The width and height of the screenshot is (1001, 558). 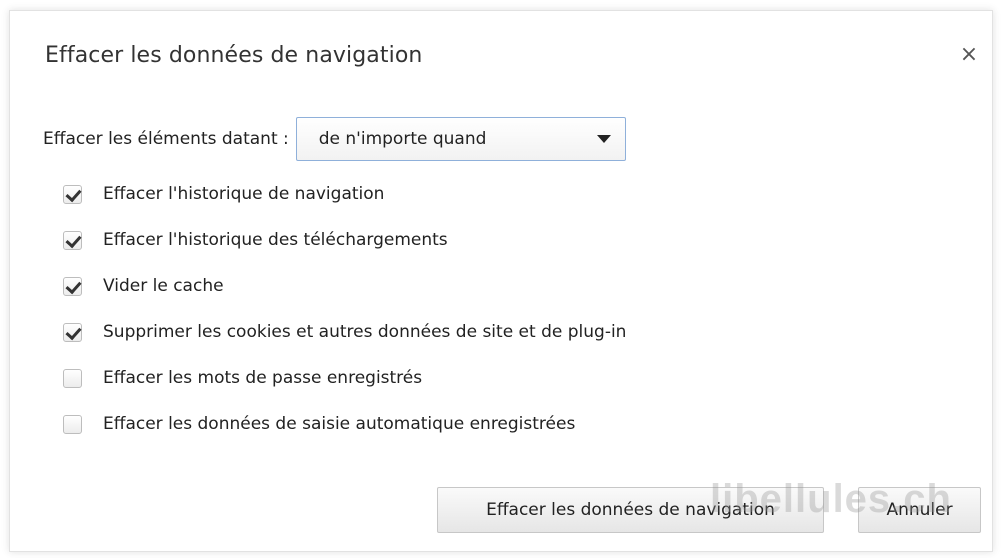 I want to click on clear-data-button: Effacer les données de navigation, so click(x=630, y=510).